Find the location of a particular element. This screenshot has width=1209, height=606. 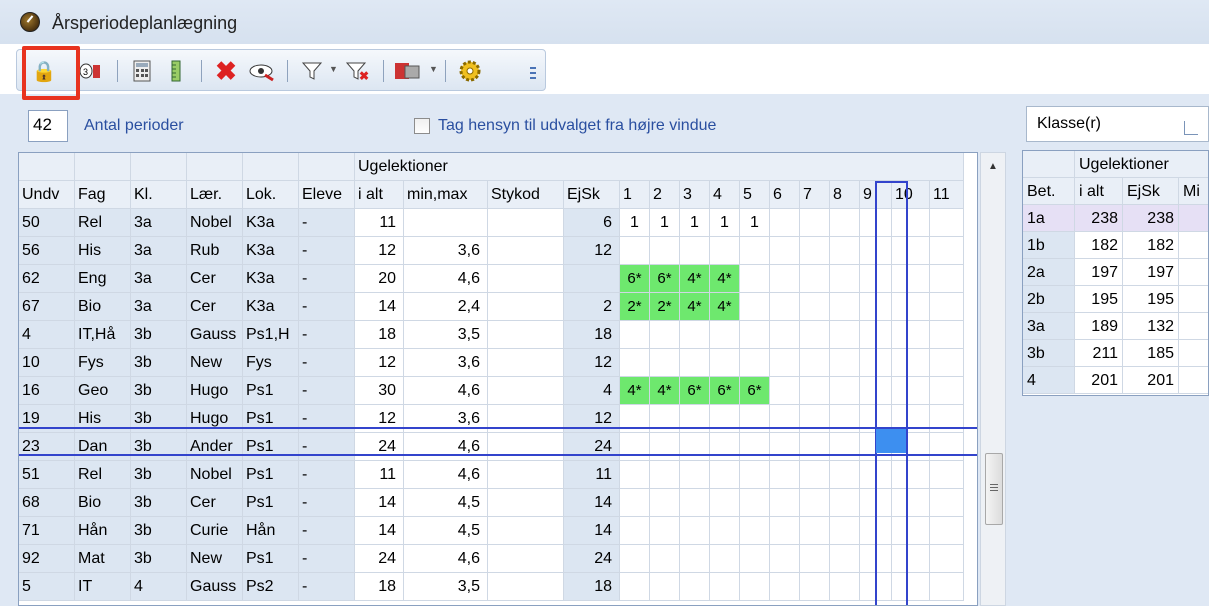

period-cell: 1 is located at coordinates (755, 223).